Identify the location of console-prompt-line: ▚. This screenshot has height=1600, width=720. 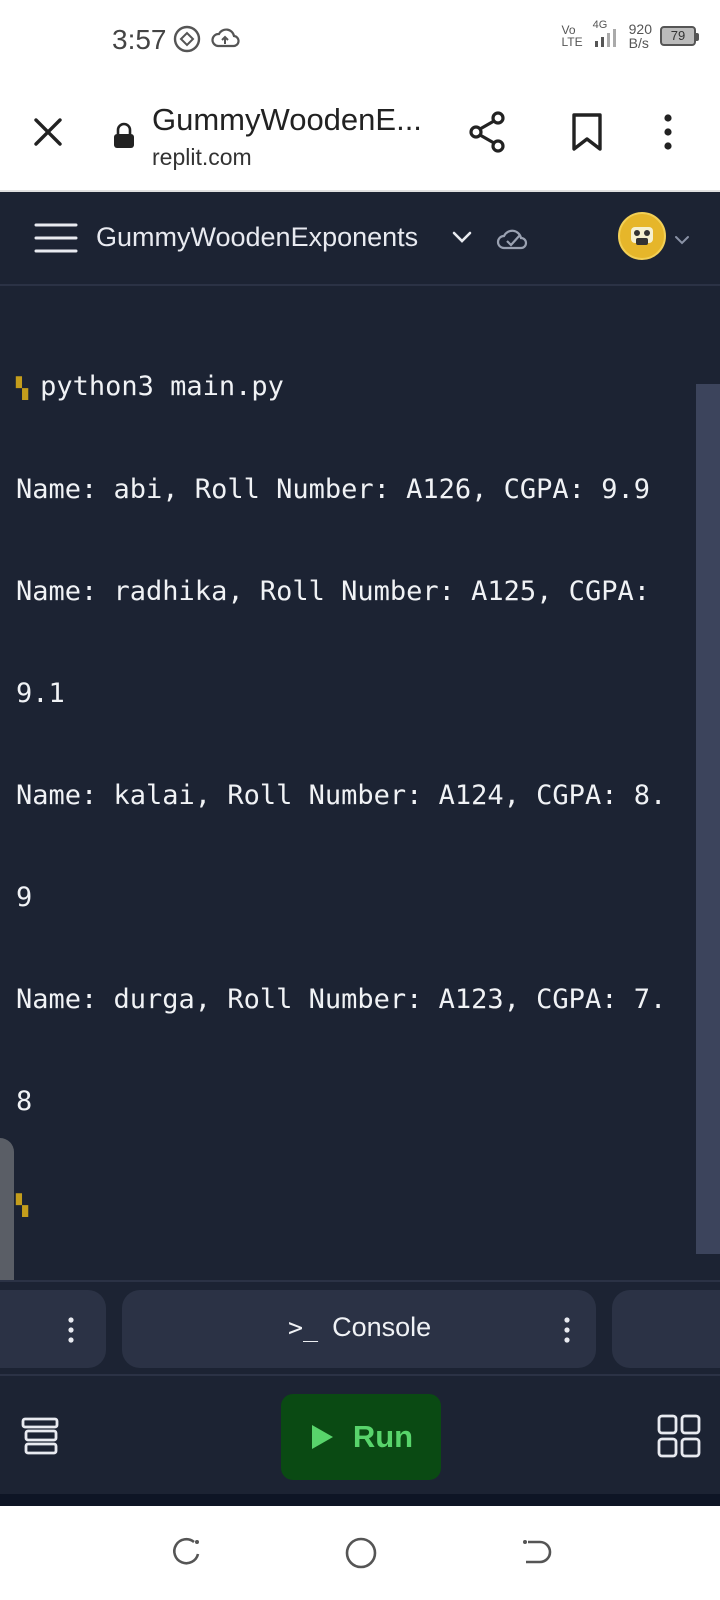
(356, 1204).